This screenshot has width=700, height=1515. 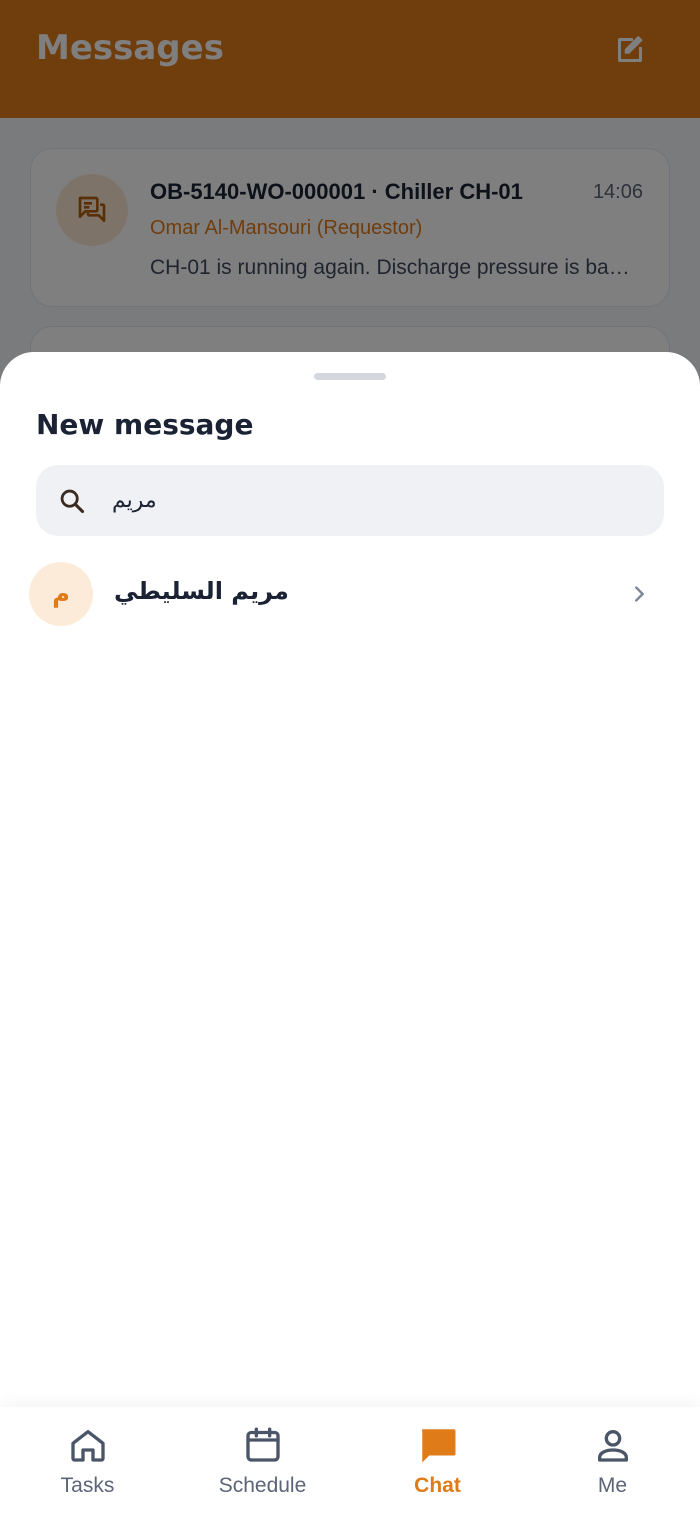 I want to click on nav-item-schedule: Schedule, so click(x=262, y=1461).